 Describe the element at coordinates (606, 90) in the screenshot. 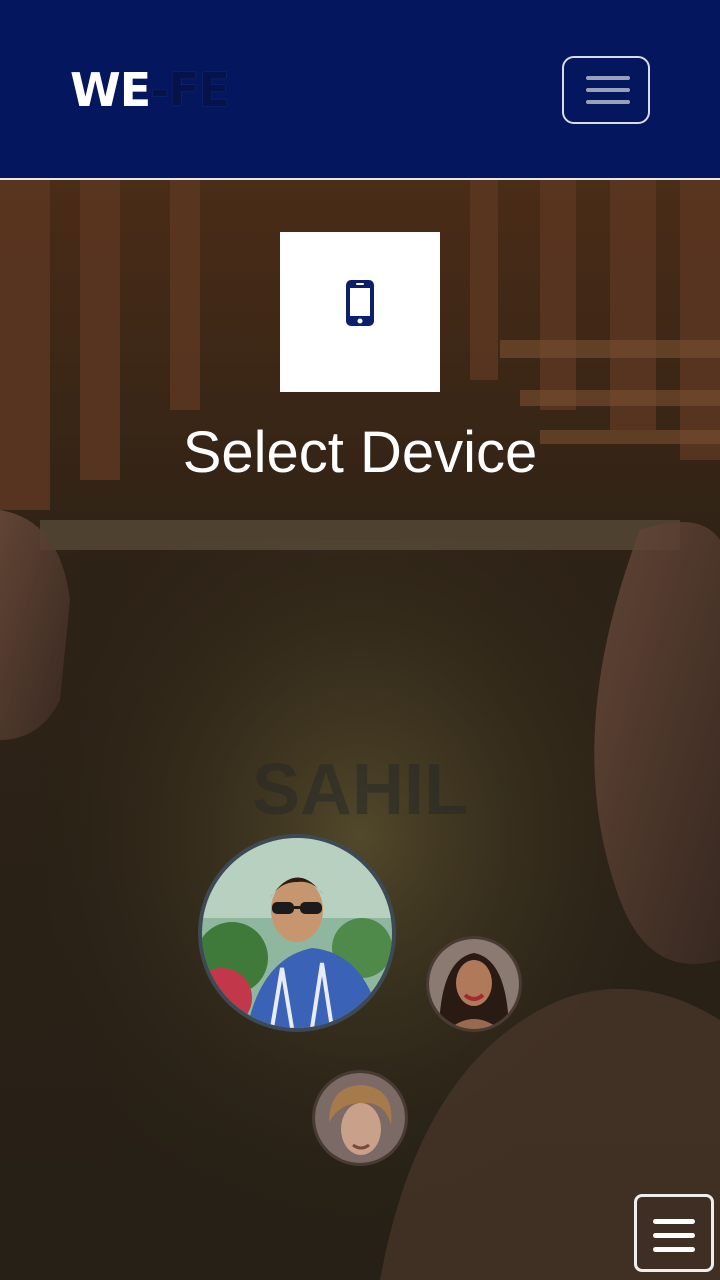

I see `navbar-menu-button` at that location.